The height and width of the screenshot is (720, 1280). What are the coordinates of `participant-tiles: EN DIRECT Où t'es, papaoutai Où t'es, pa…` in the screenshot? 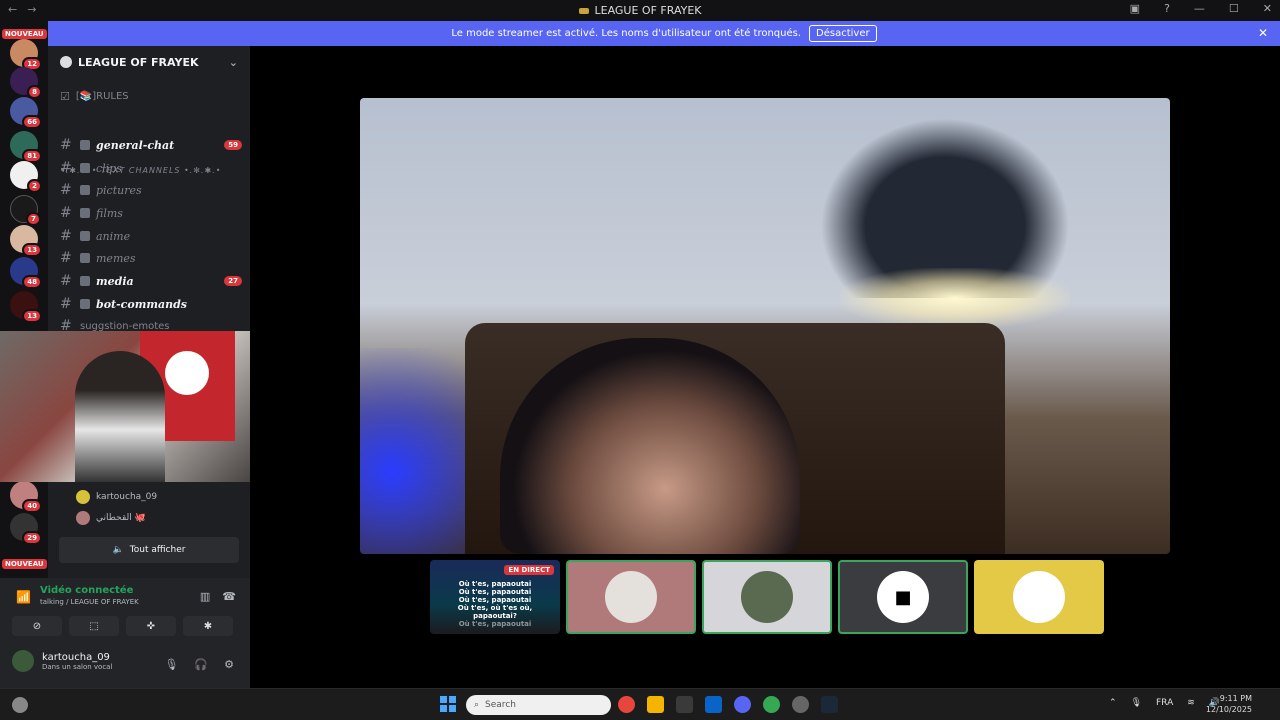 It's located at (767, 597).